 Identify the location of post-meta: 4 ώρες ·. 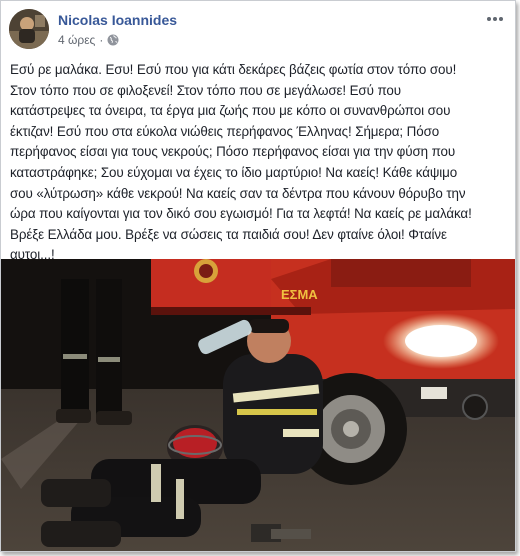
(88, 40).